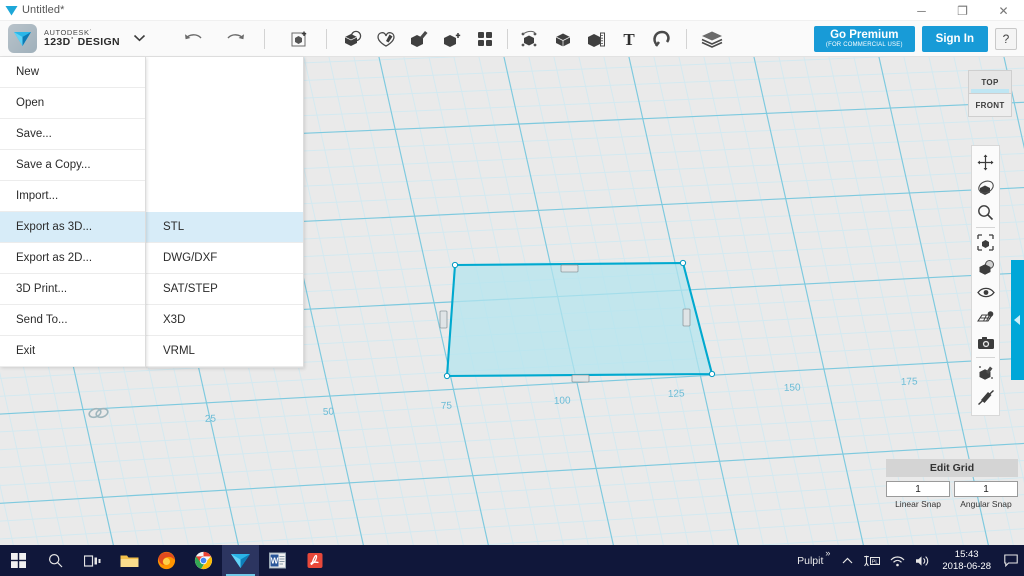 This screenshot has height=576, width=1024. I want to click on right-panel-toggle, so click(1017, 320).